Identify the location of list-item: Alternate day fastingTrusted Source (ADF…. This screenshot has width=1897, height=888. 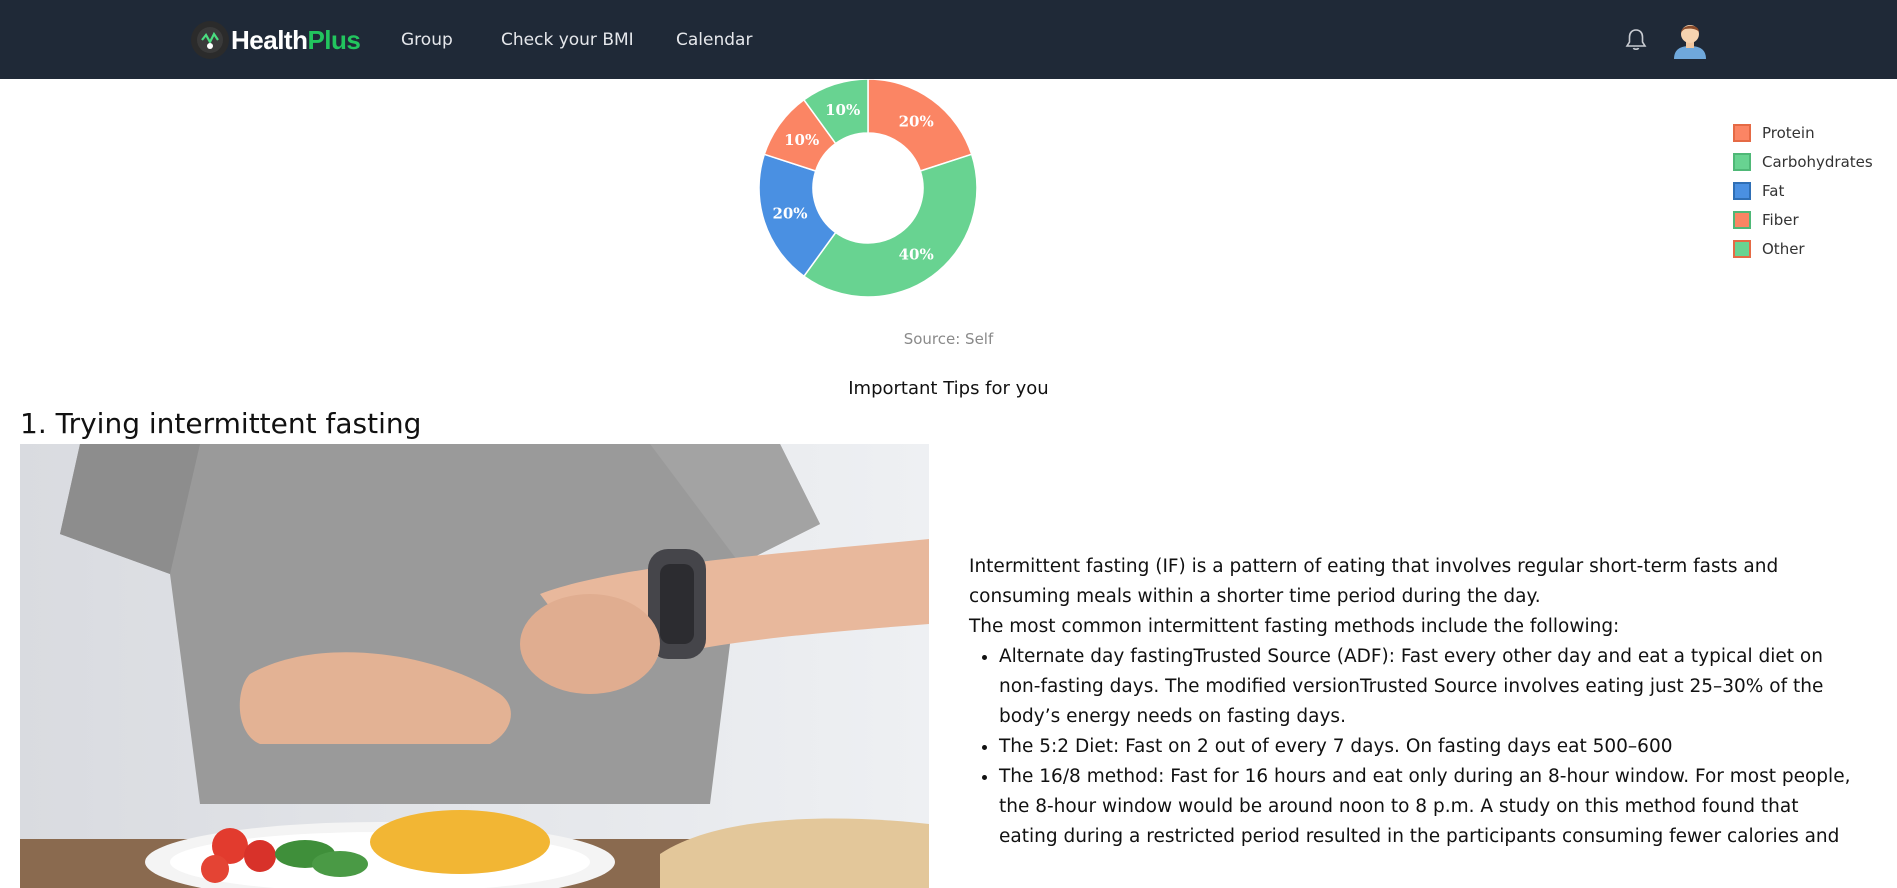
(1429, 687).